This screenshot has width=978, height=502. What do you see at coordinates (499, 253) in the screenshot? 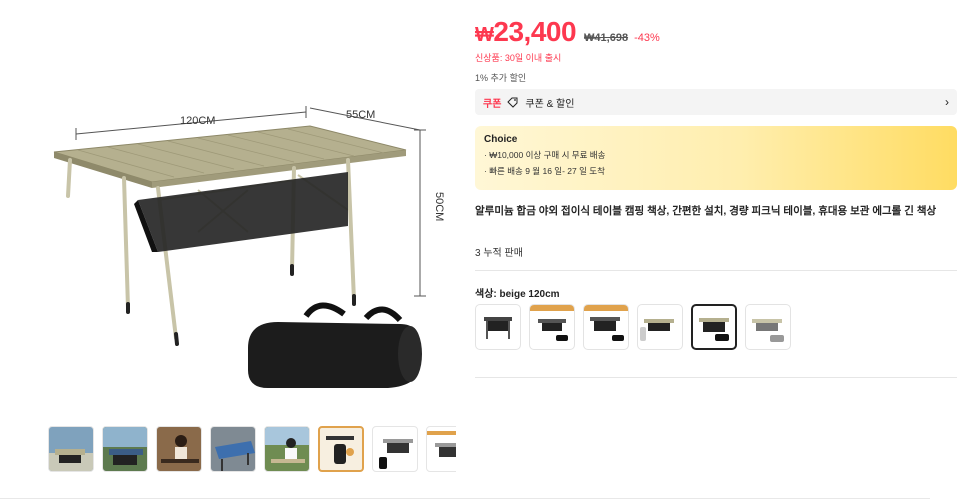
I see `sold-count: 3 누적 판매` at bounding box center [499, 253].